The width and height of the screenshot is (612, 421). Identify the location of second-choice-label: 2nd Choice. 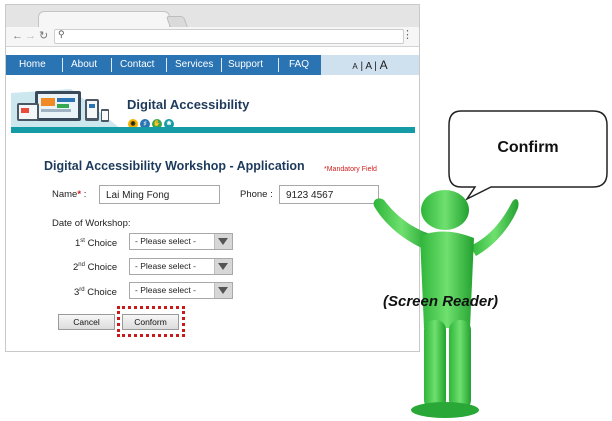
(95, 267).